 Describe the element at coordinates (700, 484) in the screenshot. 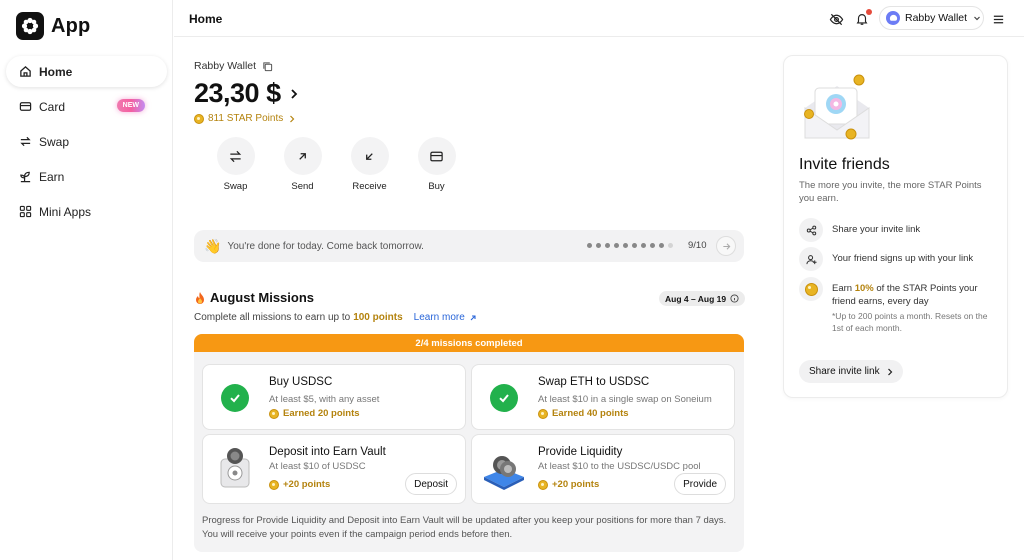

I see `provide-button: Provide` at that location.